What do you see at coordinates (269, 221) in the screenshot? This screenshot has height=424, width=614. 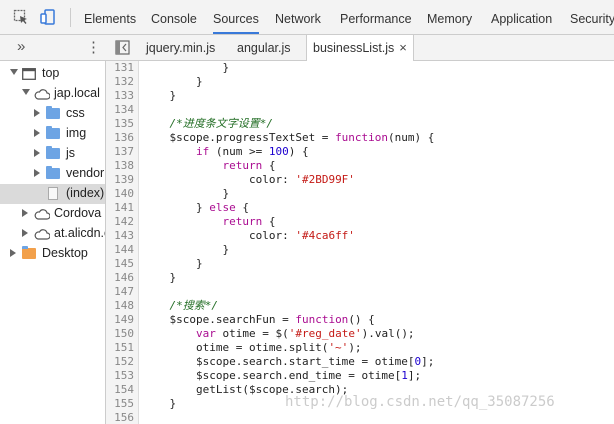 I see `code-token: {` at bounding box center [269, 221].